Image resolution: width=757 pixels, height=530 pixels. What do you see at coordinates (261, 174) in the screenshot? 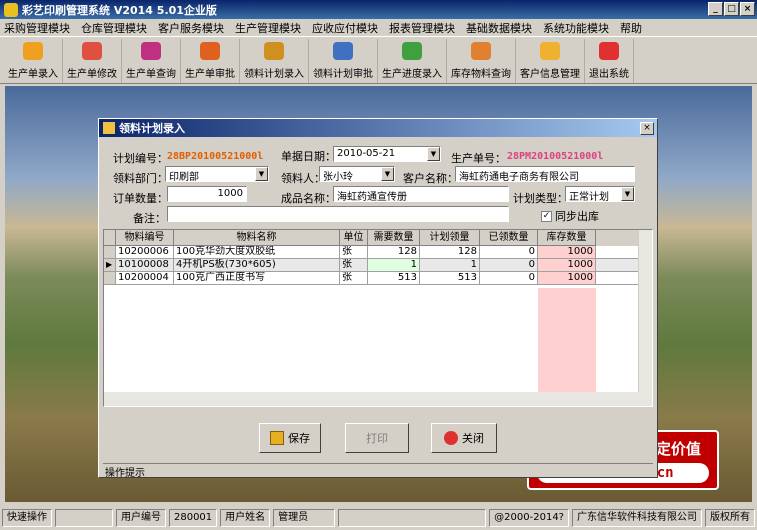
I see `dept-dropdown-icon: ▼` at bounding box center [261, 174].